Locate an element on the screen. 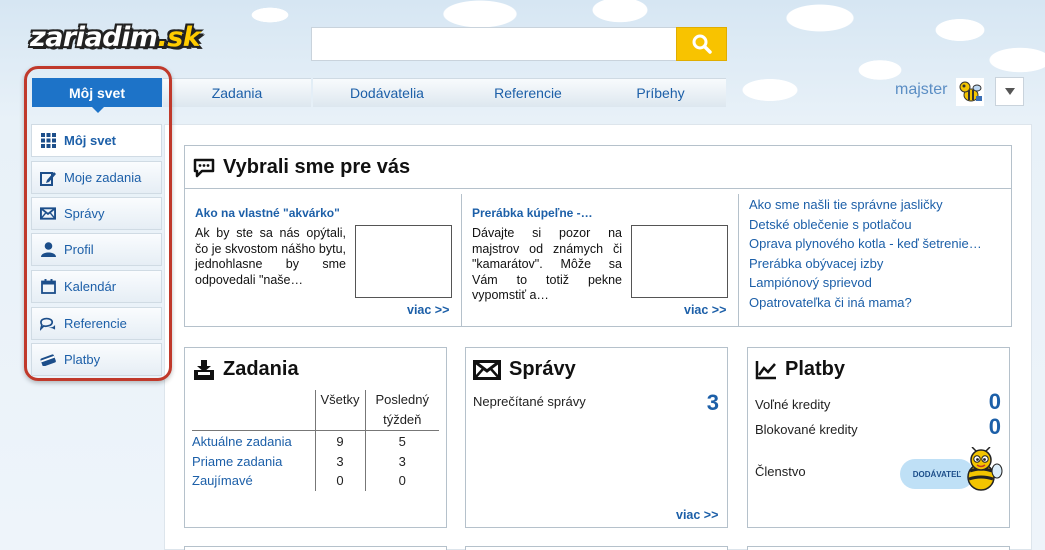 This screenshot has width=1045, height=550. free-credits-label: Voľné kredity is located at coordinates (793, 404).